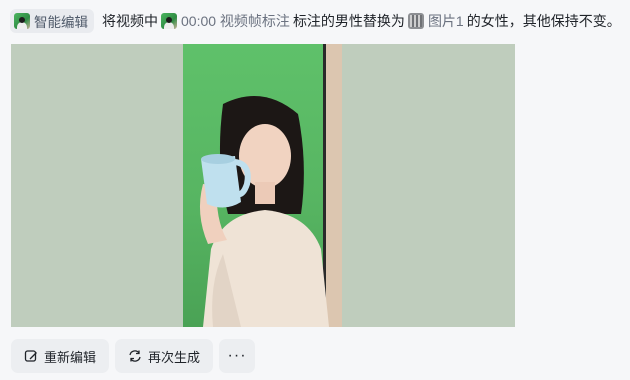 The width and height of the screenshot is (630, 380). Describe the element at coordinates (235, 21) in the screenshot. I see `video-frame-reference-label: 00:00 视频帧标注` at that location.